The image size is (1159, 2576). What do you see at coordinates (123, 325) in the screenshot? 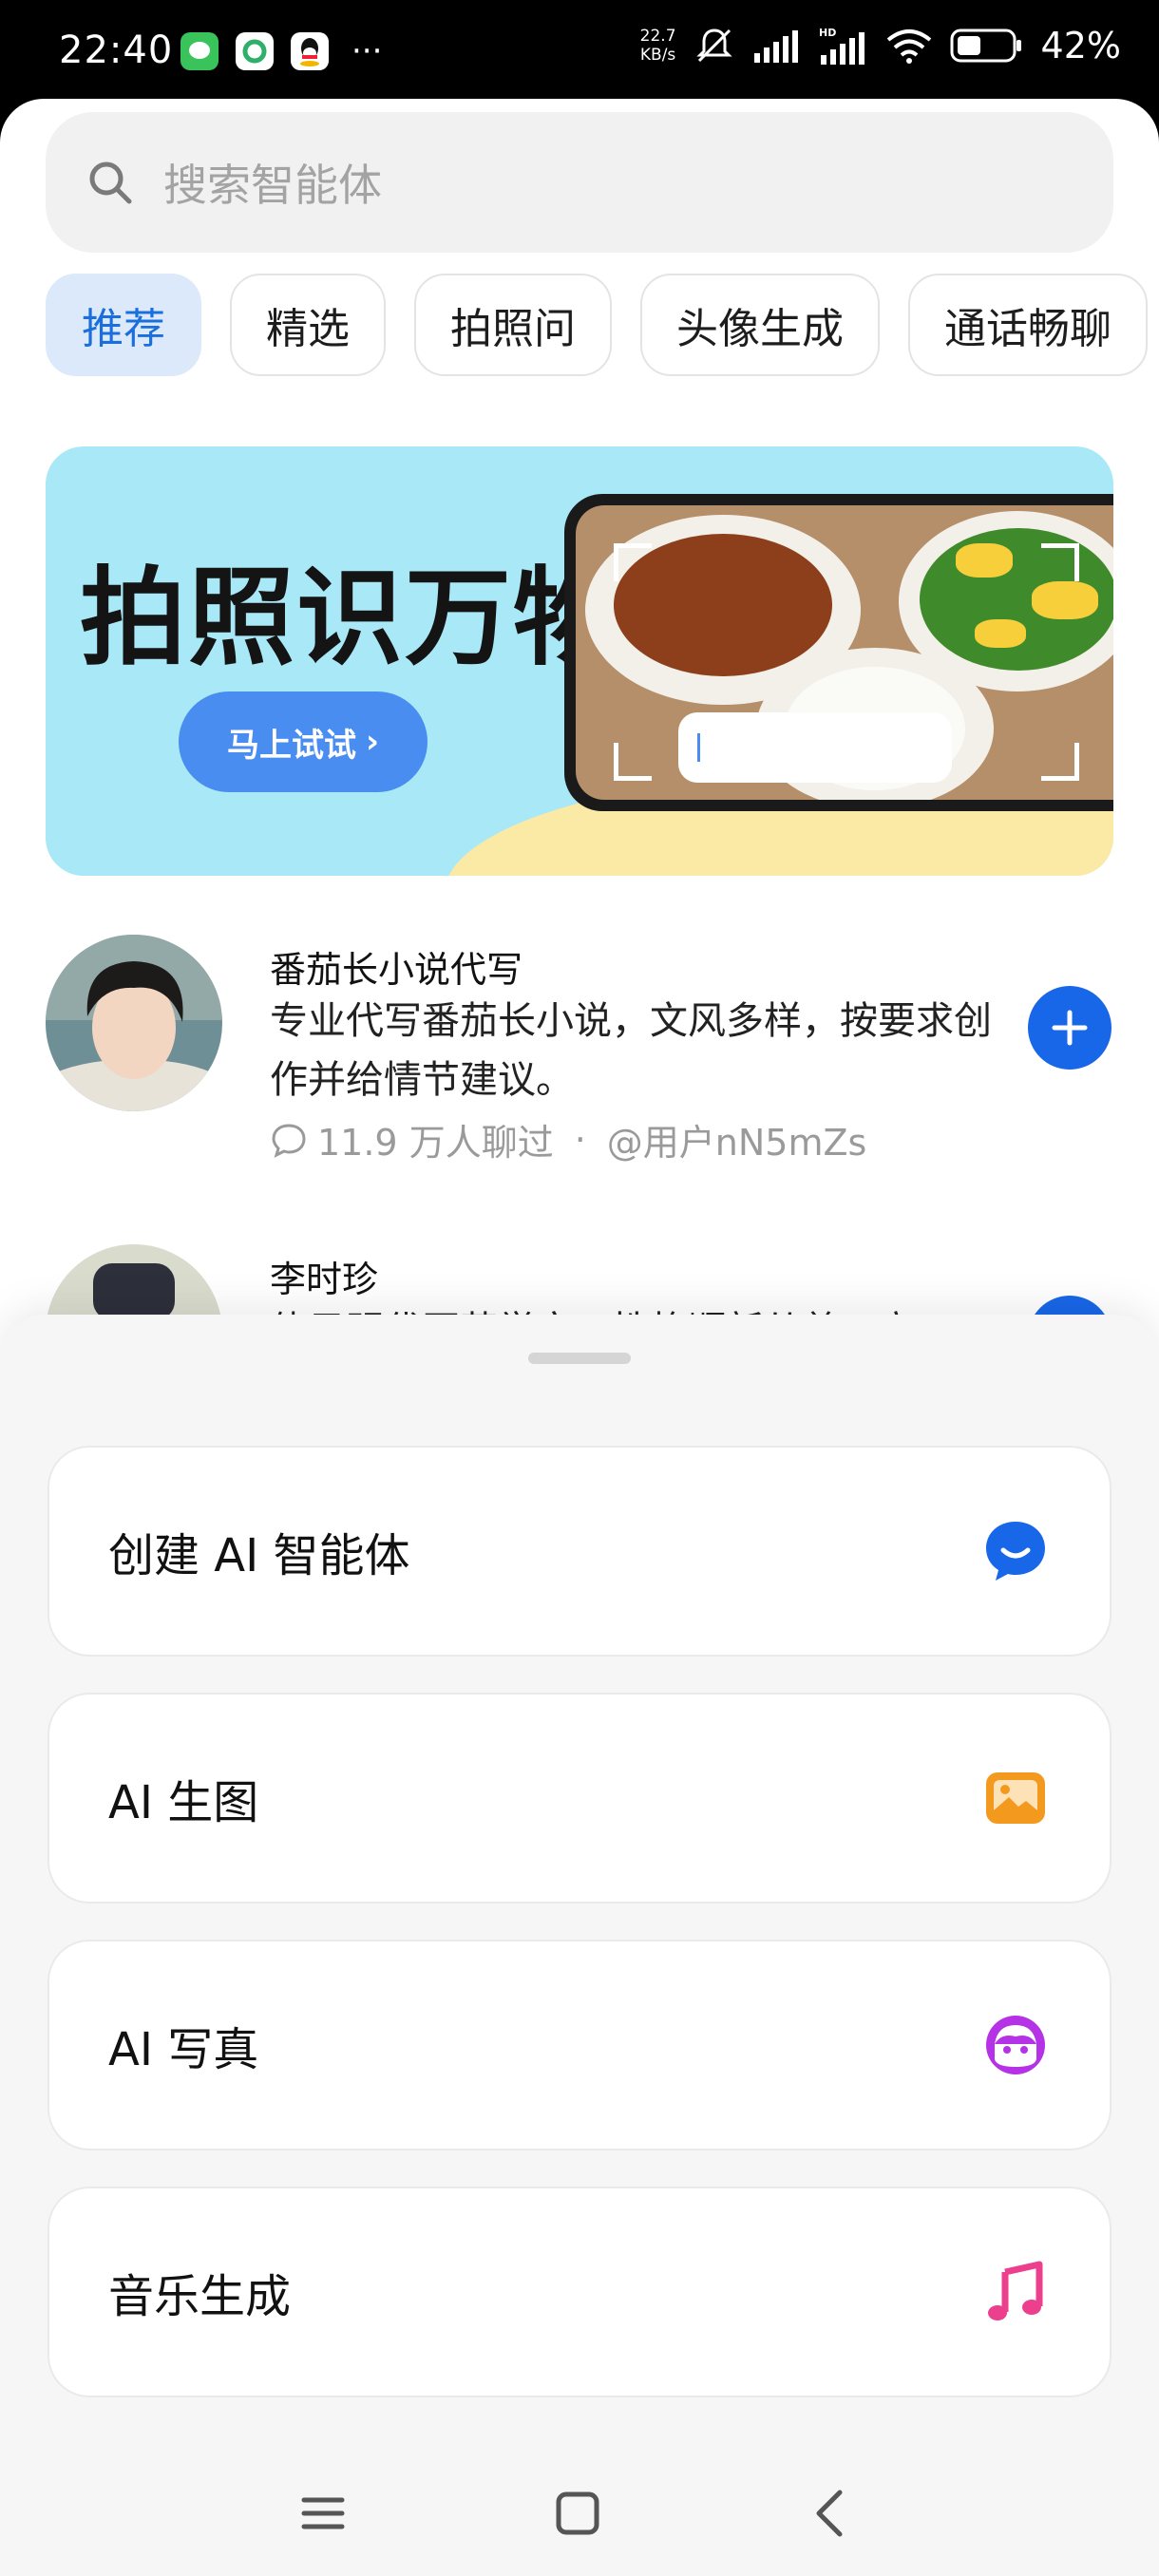
I see `tab-recommended: 推荐` at bounding box center [123, 325].